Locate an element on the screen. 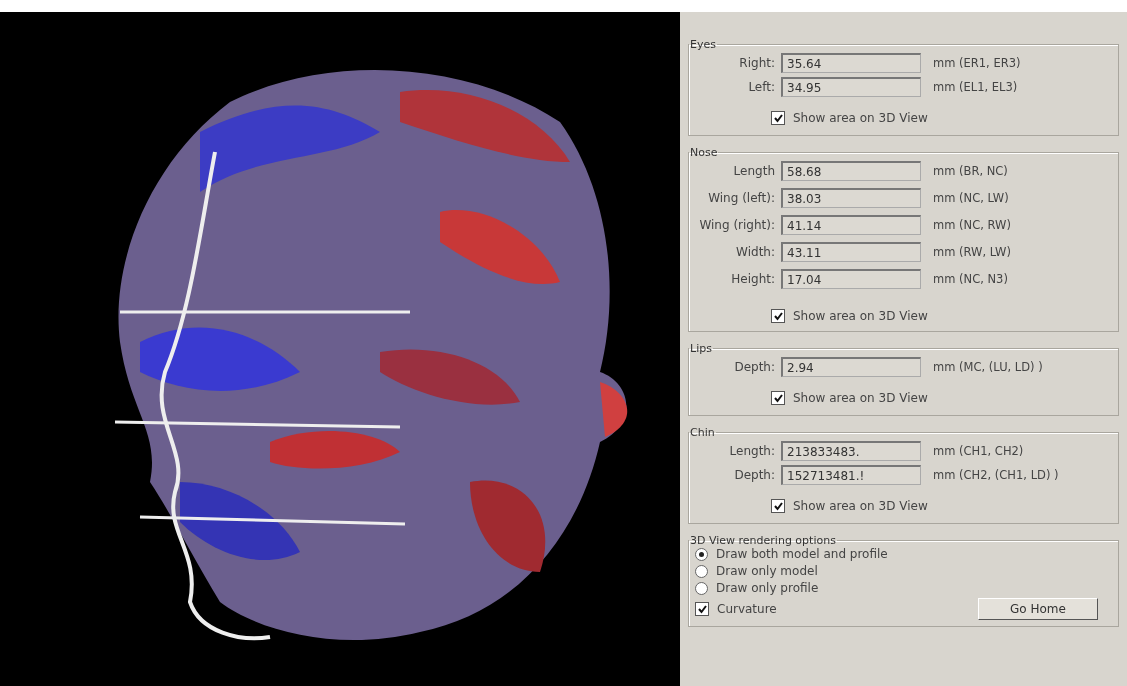  unit-text: mm (BR, NC) is located at coordinates (970, 171).